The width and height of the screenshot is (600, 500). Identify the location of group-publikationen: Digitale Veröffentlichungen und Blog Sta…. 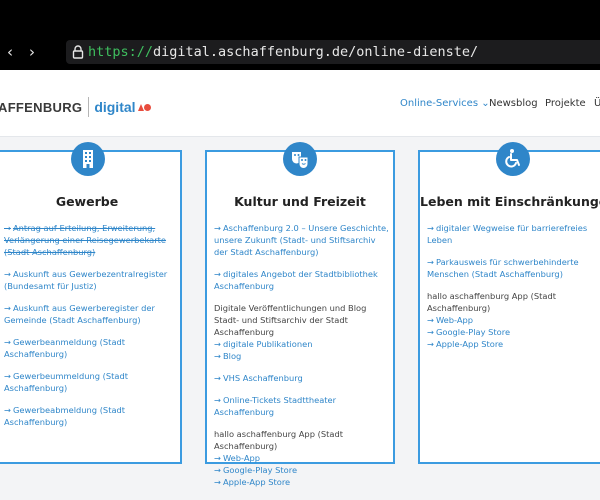
(301, 332).